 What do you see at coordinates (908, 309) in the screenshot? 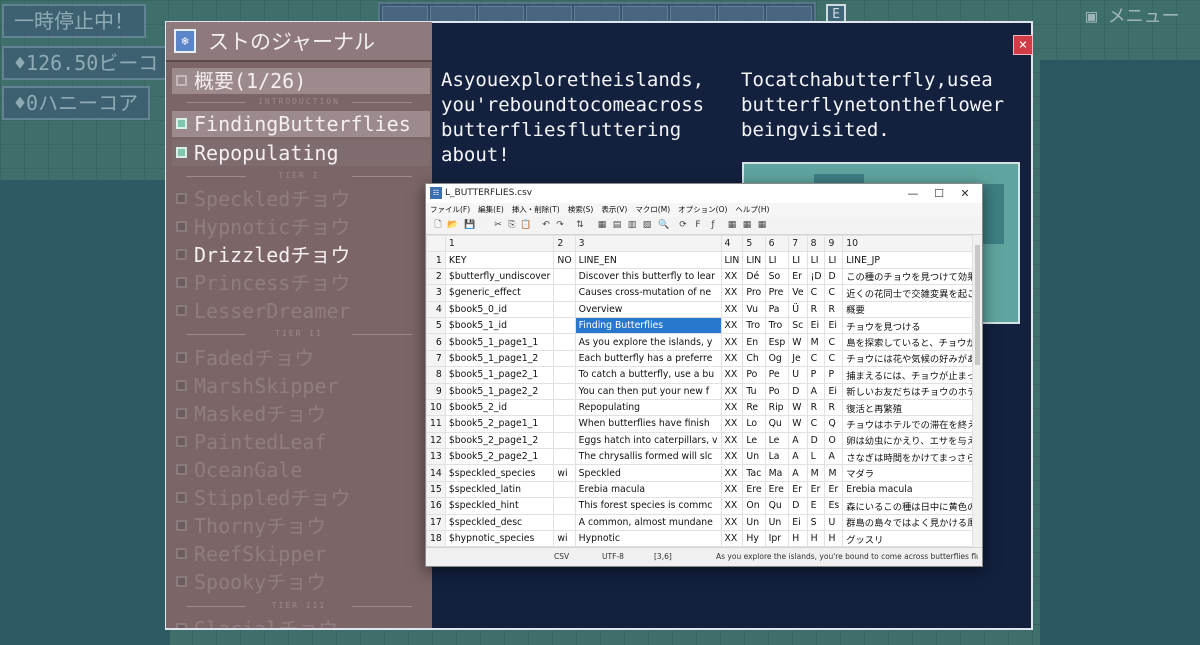
I see `table-cell: 概要` at bounding box center [908, 309].